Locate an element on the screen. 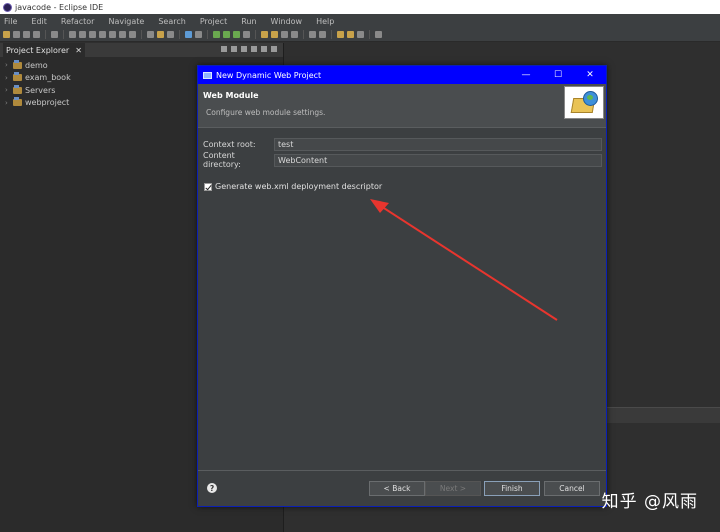 The image size is (720, 532). forward-icon is located at coordinates (350, 34).